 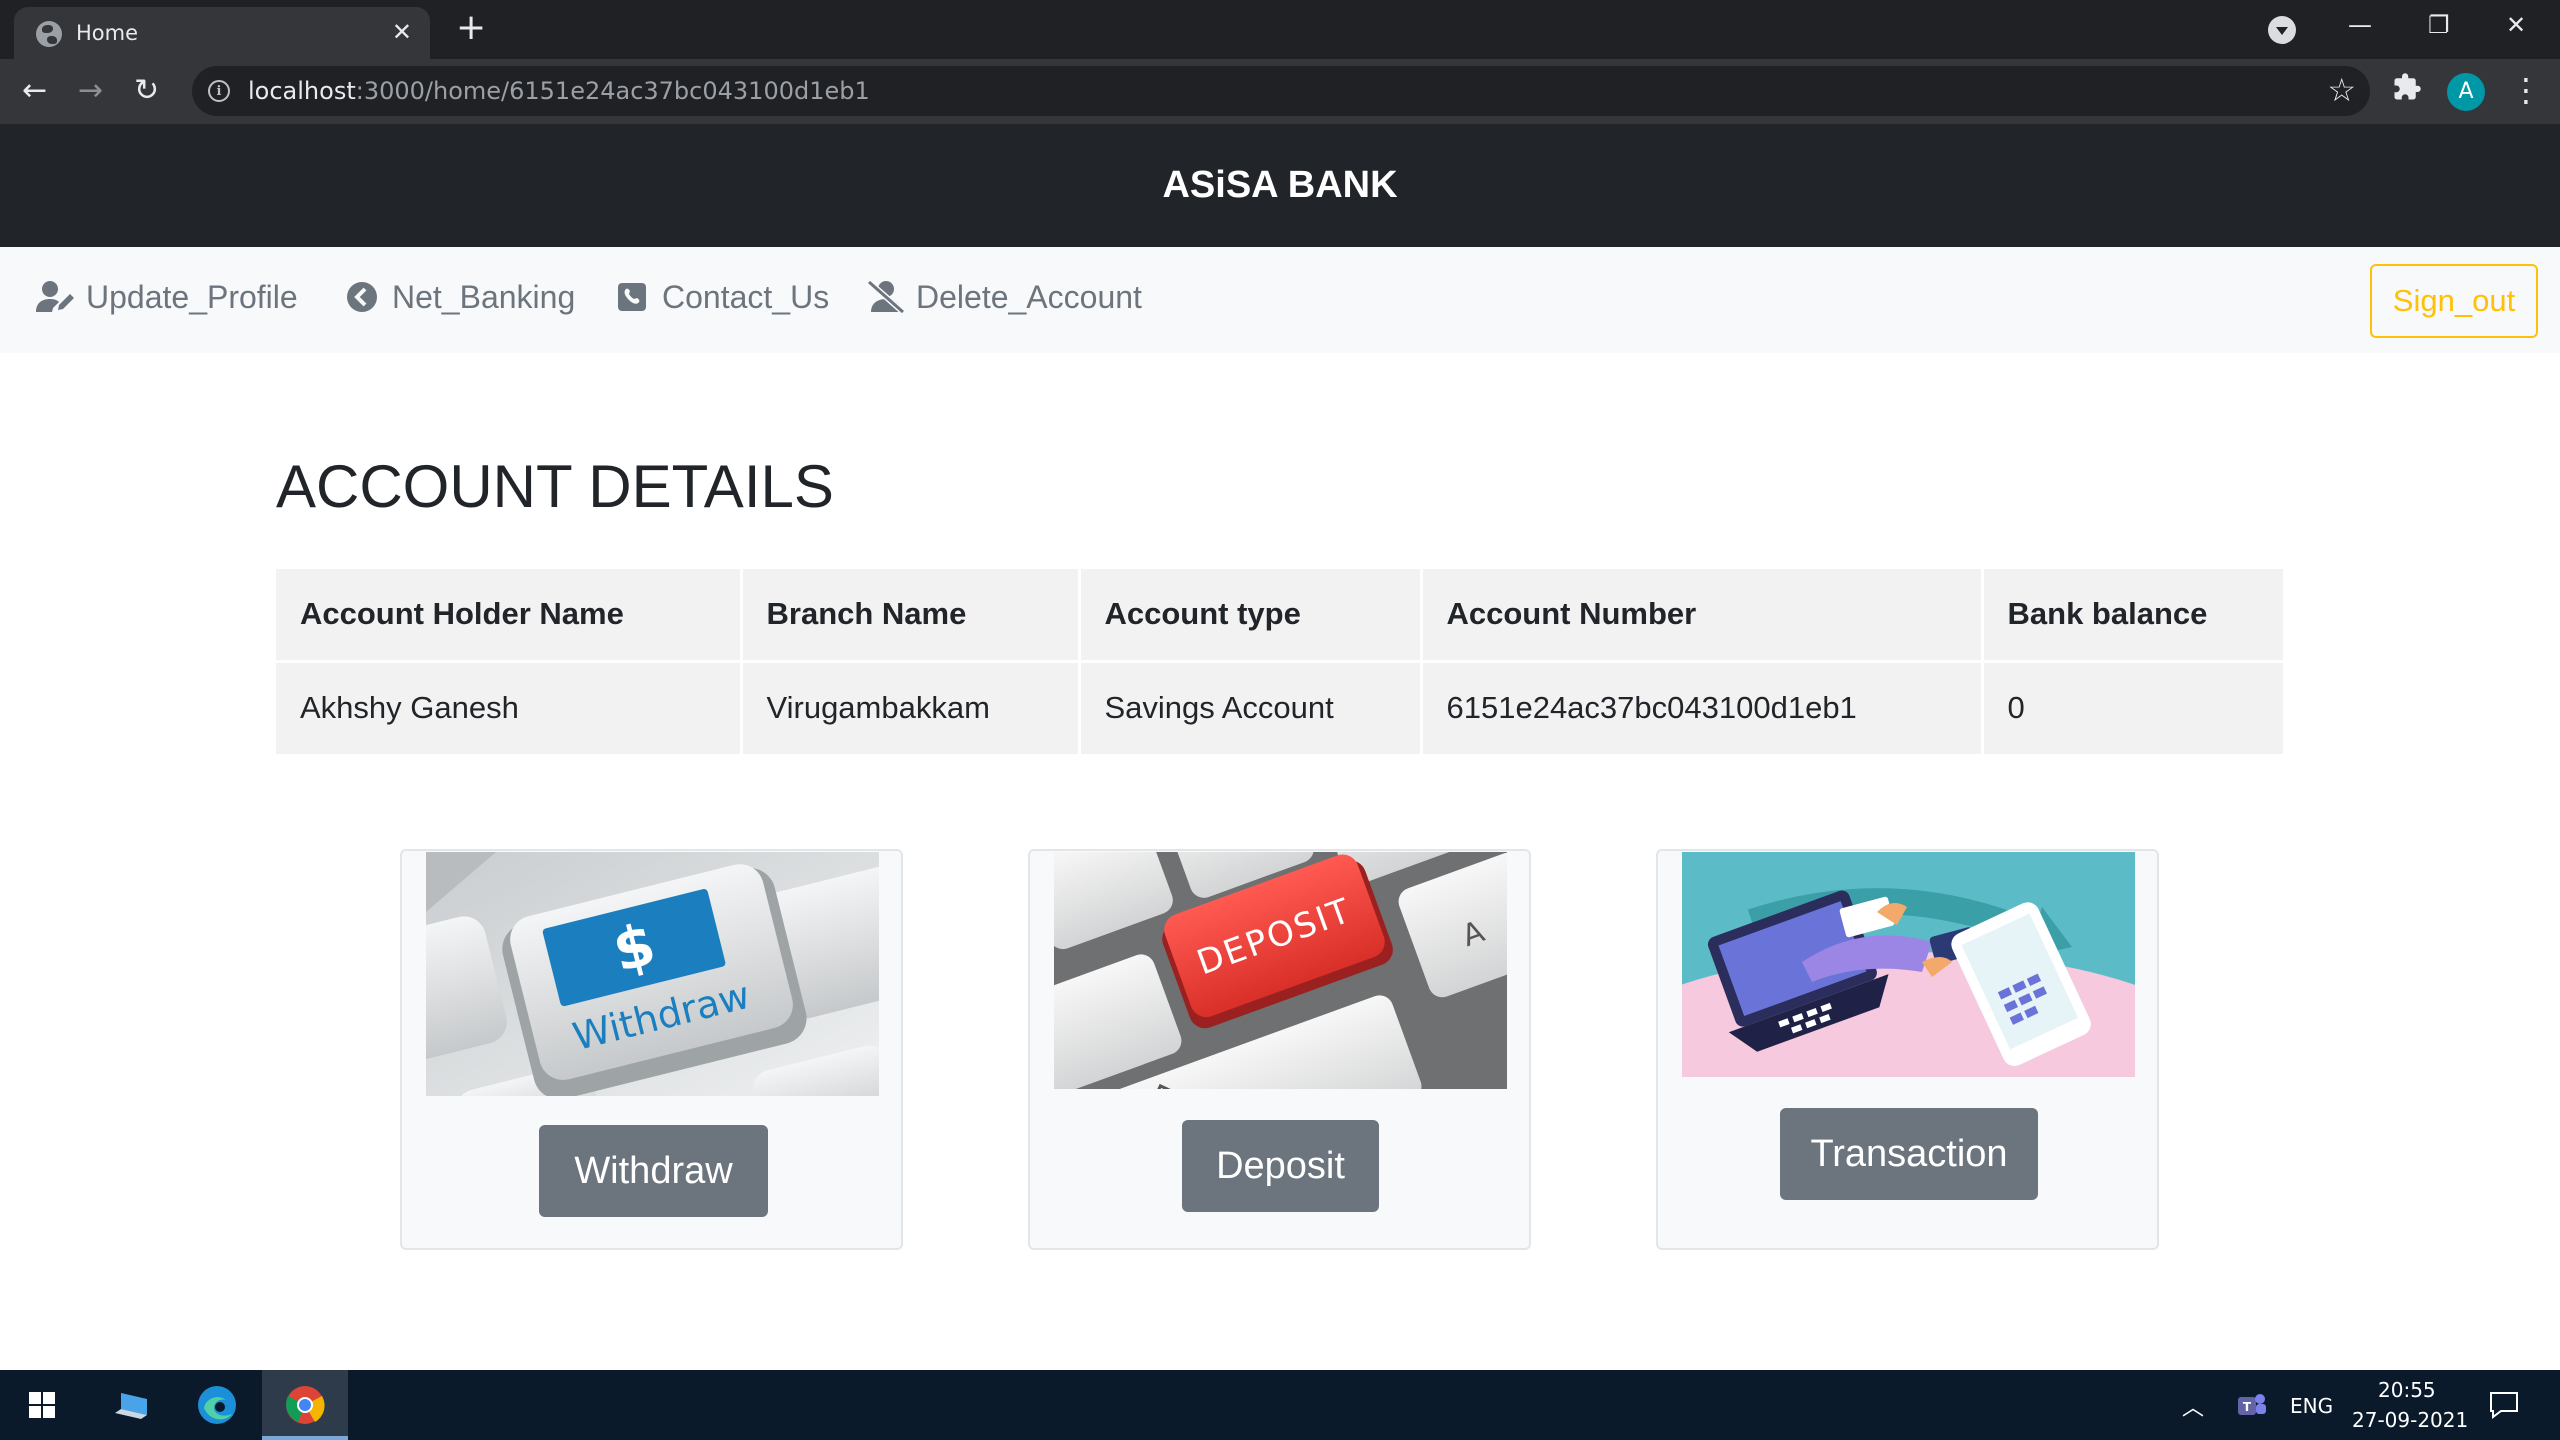 What do you see at coordinates (1280, 1166) in the screenshot?
I see `deposit-button: Deposit` at bounding box center [1280, 1166].